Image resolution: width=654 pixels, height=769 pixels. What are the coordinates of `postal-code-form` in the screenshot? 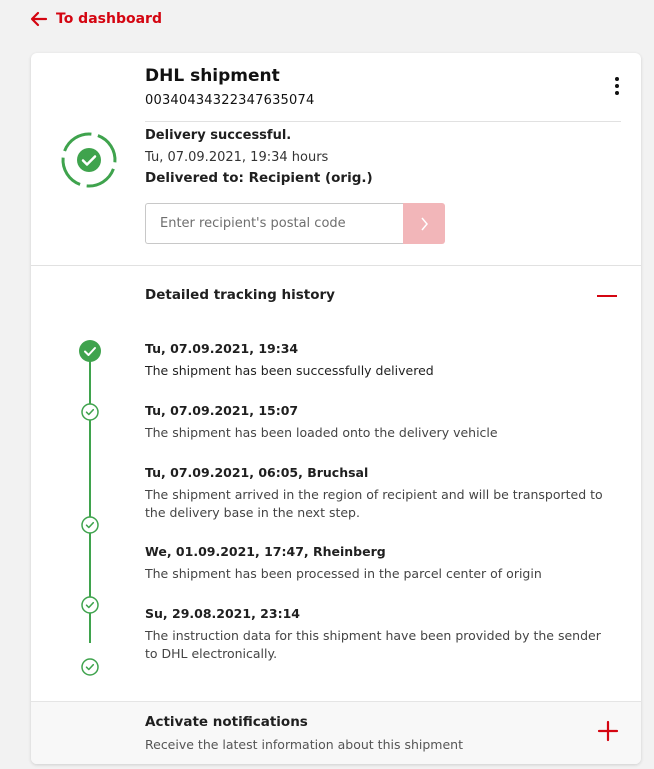 It's located at (296, 223).